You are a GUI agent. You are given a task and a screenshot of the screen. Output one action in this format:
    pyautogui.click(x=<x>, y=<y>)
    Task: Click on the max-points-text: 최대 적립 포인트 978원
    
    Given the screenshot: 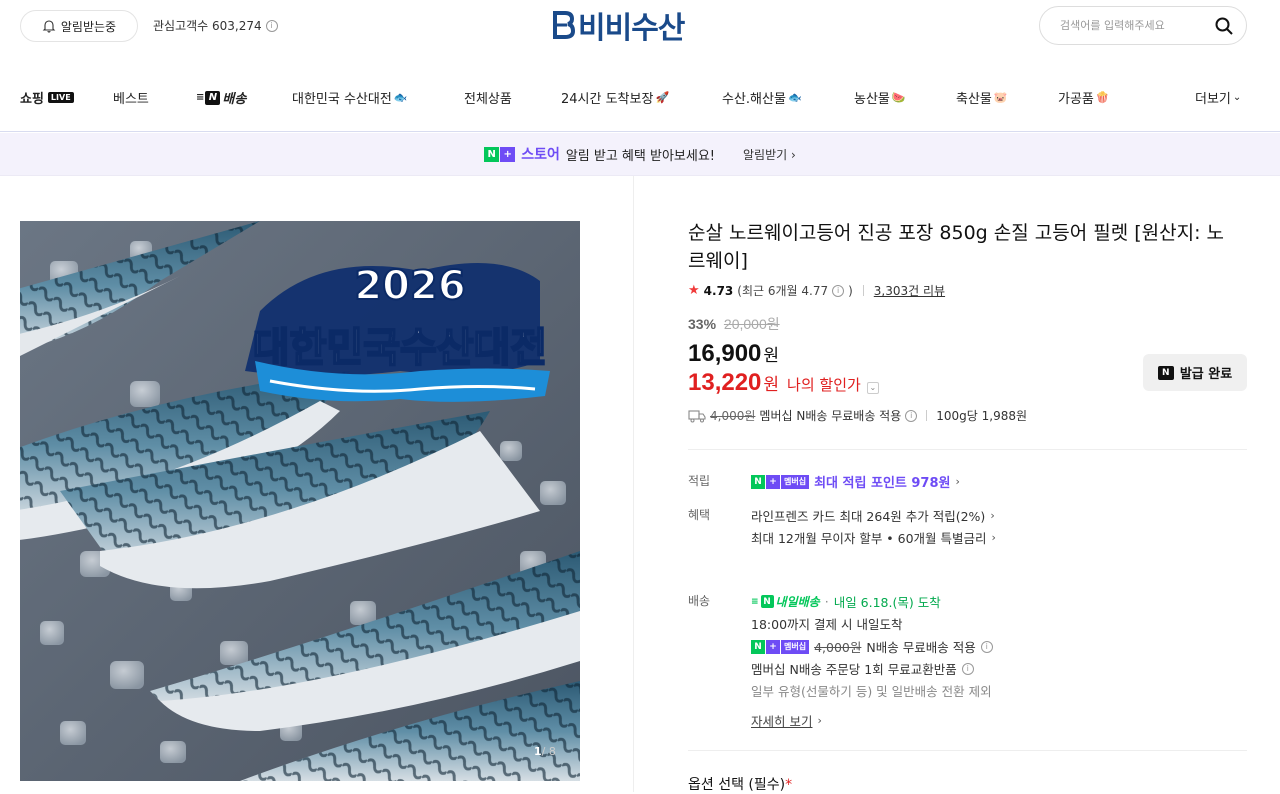 What is the action you would take?
    pyautogui.click(x=882, y=483)
    